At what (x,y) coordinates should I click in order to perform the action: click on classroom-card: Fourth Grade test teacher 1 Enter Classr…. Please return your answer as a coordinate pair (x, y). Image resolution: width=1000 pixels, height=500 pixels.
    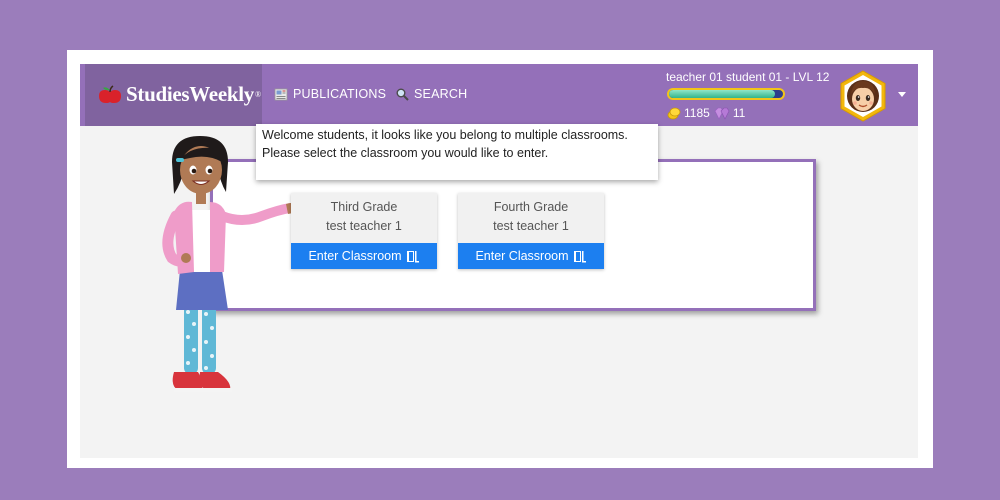
    Looking at the image, I should click on (531, 231).